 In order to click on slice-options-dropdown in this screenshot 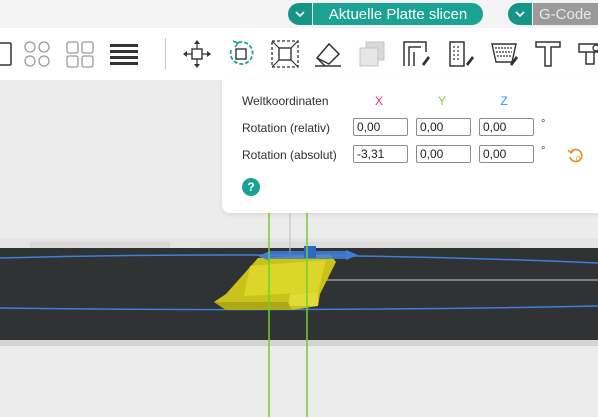, I will do `click(300, 14)`.